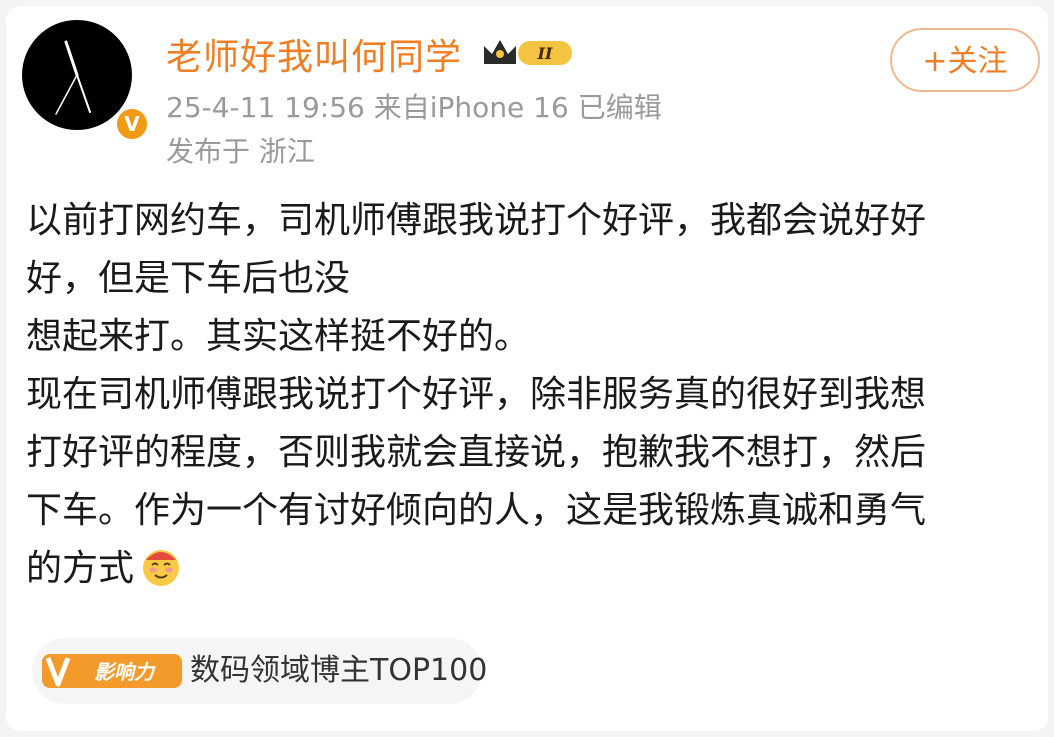 The width and height of the screenshot is (1054, 737). What do you see at coordinates (476, 394) in the screenshot?
I see `post-line: 现在司机师傅跟我说打个好评，除非服务真的很好到我想` at bounding box center [476, 394].